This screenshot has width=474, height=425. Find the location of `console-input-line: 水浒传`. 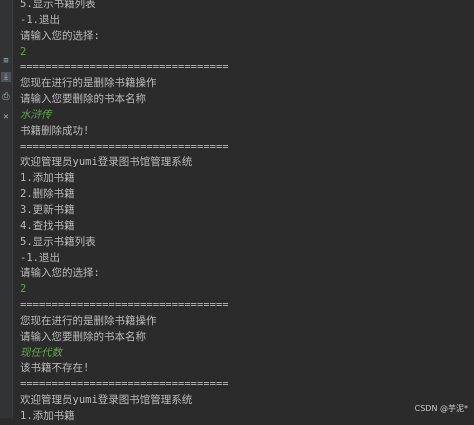

console-input-line: 水浒传 is located at coordinates (36, 114).